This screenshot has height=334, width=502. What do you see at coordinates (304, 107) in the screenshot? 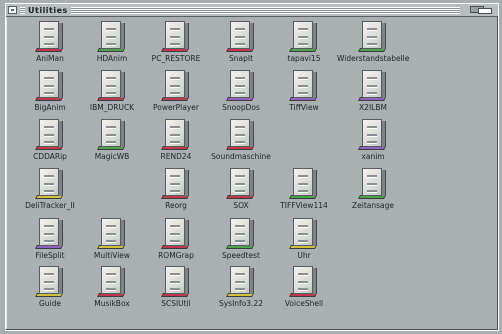
I see `icon-label: TiffView` at bounding box center [304, 107].